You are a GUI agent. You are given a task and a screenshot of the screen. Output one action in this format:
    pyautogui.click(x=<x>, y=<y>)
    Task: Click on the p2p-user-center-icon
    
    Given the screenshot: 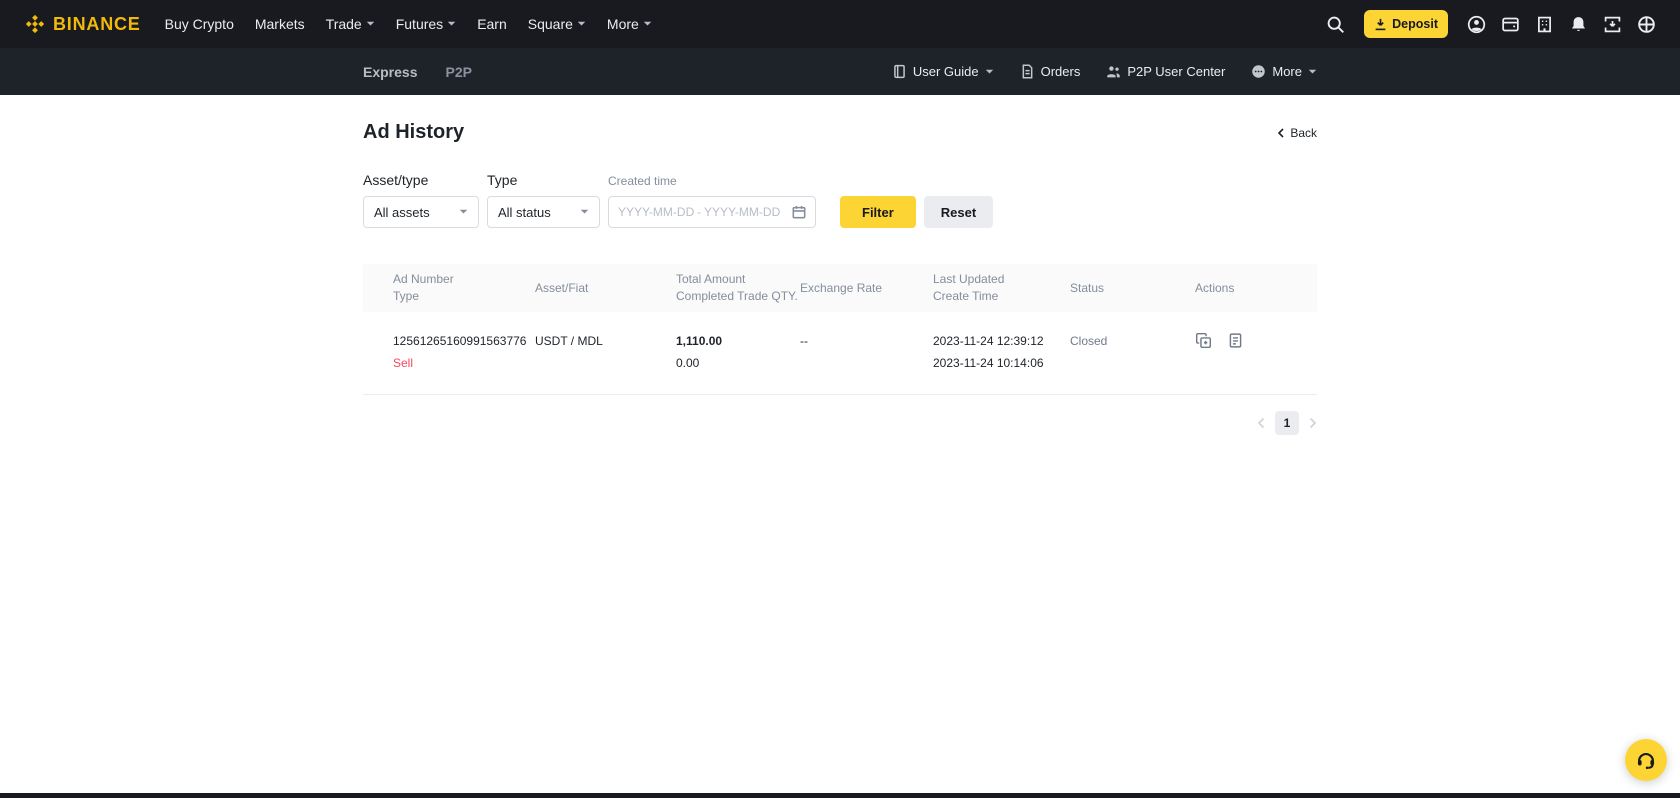 What is the action you would take?
    pyautogui.click(x=1114, y=72)
    